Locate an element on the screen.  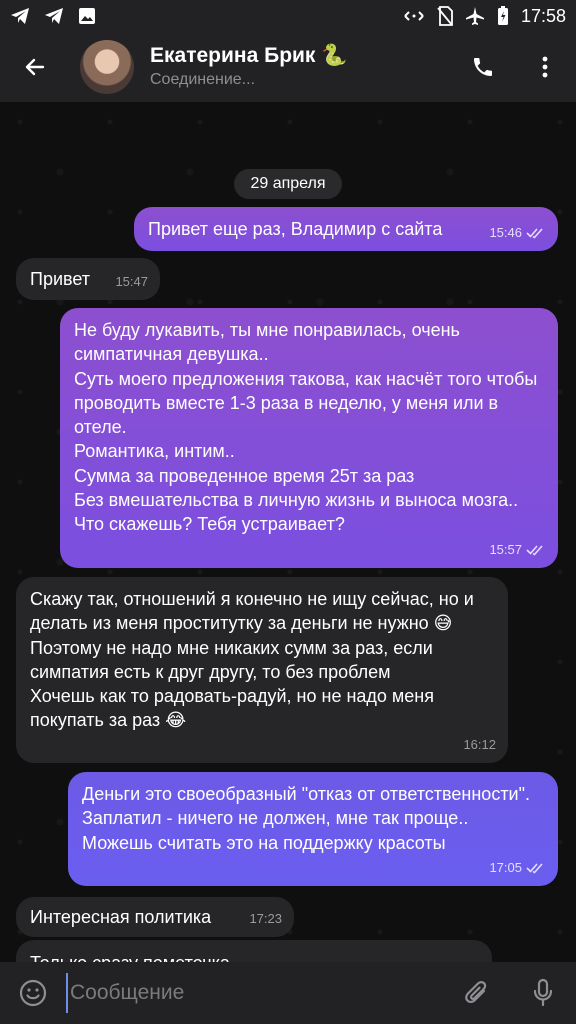
image-icon is located at coordinates (87, 16).